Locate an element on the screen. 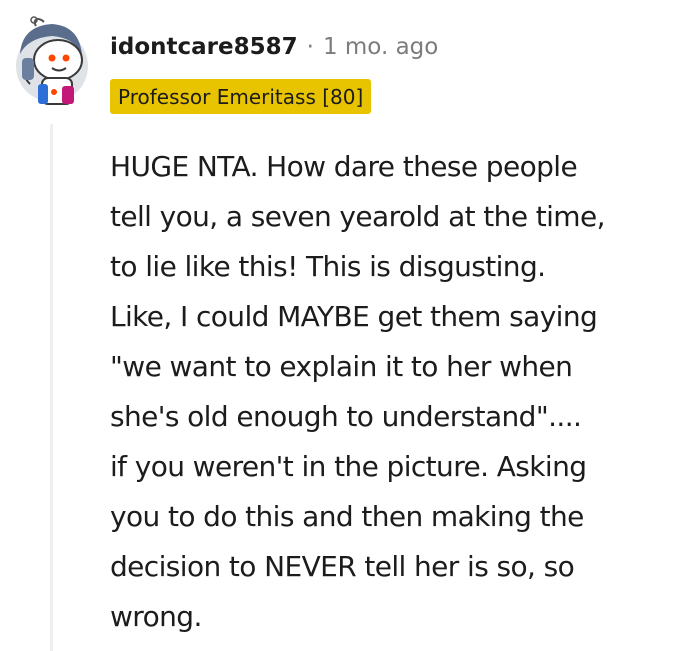 The image size is (700, 651). comment-body-line: if you weren't in the picture. Asking is located at coordinates (348, 466).